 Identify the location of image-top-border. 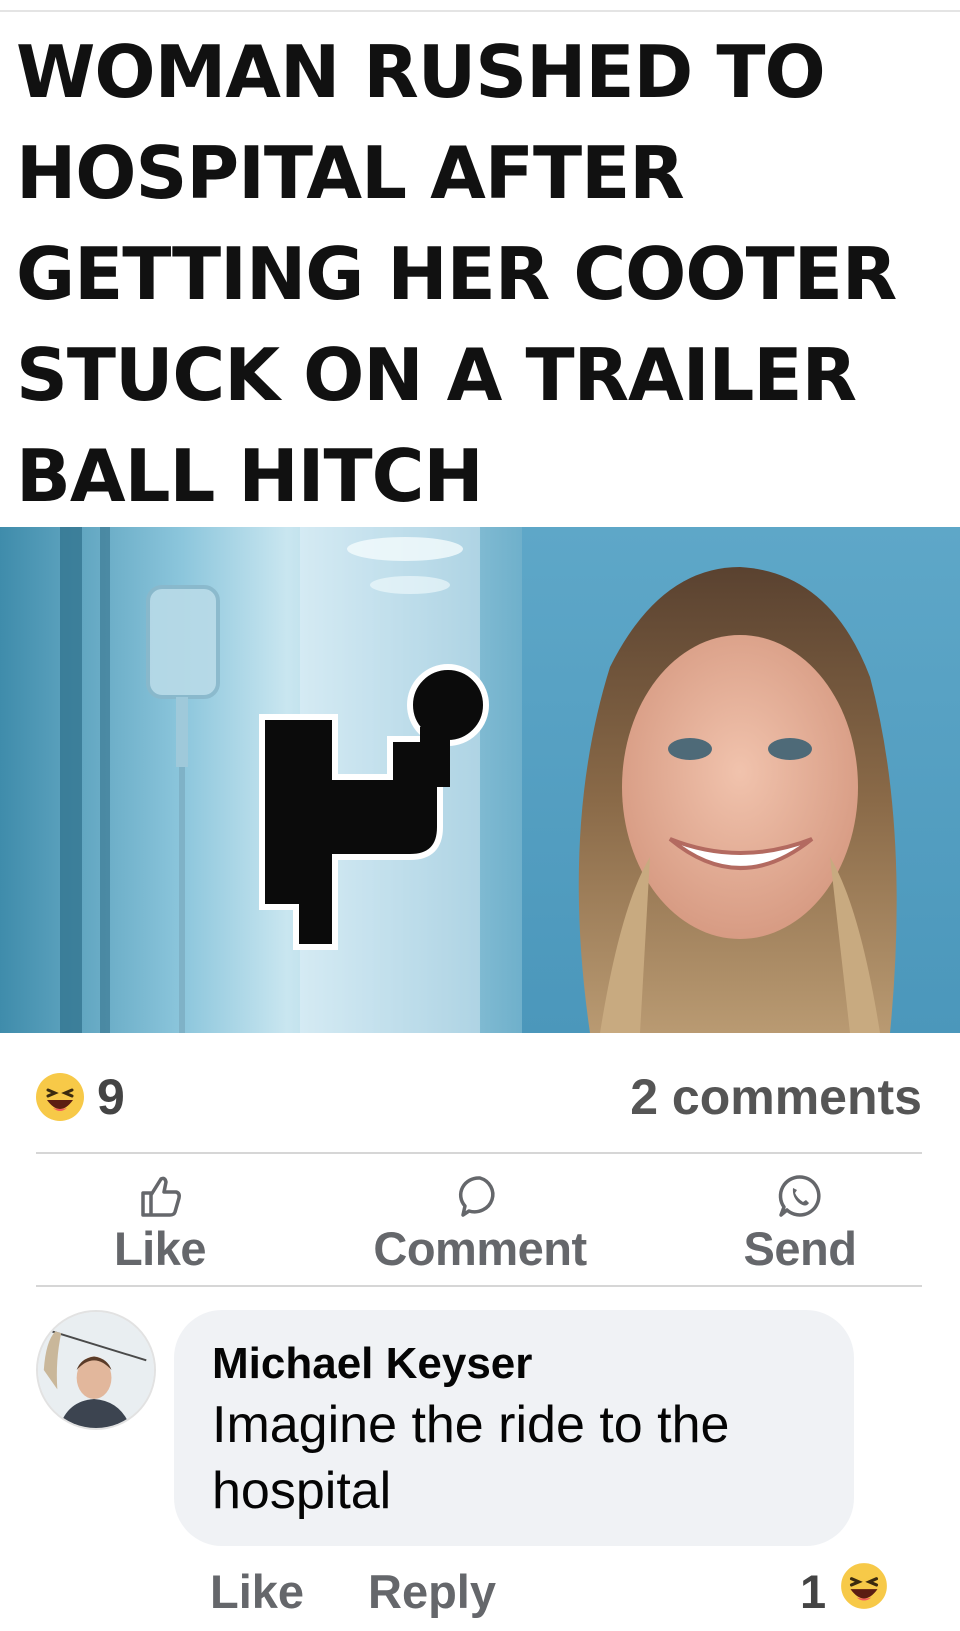
(480, 11).